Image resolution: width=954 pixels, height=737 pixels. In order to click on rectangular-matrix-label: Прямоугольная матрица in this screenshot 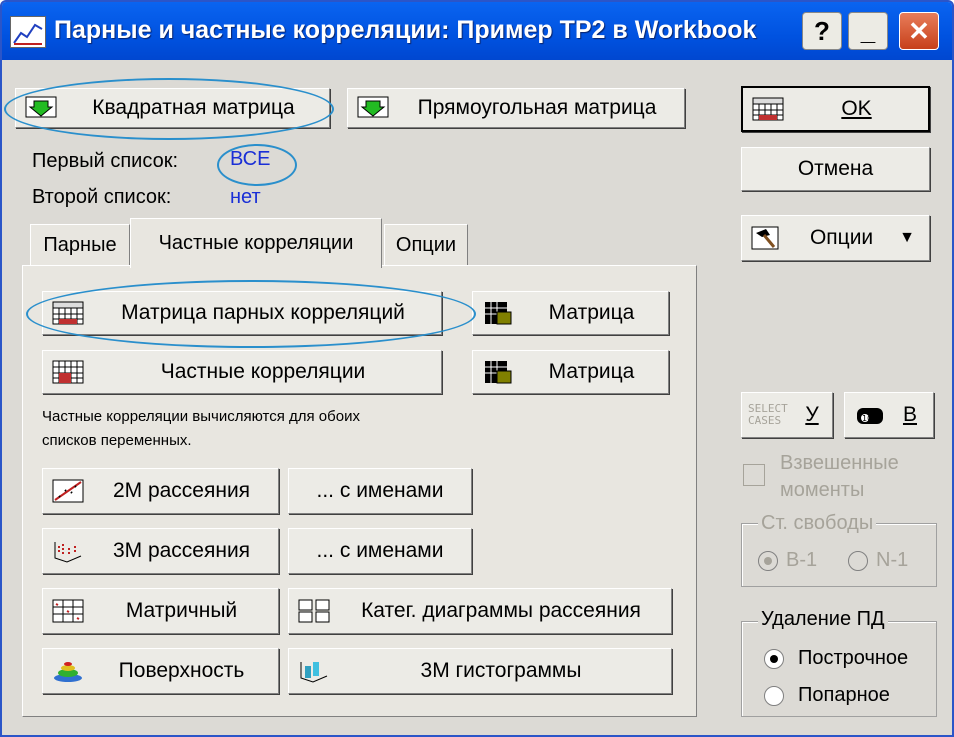, I will do `click(537, 107)`.